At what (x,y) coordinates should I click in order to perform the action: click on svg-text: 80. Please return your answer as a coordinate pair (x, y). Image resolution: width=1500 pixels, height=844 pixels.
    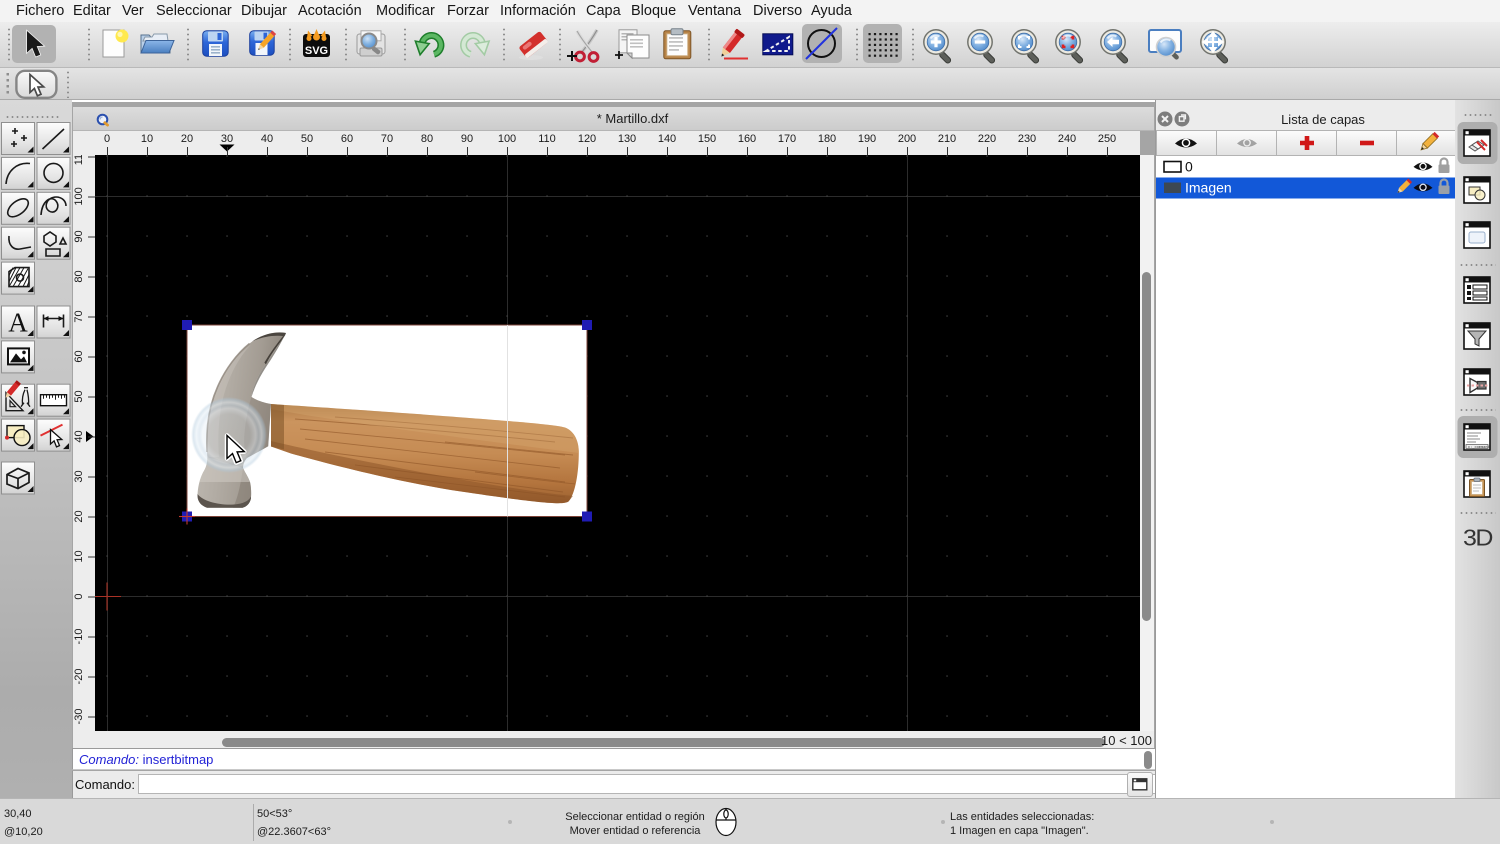
    Looking at the image, I should click on (79, 276).